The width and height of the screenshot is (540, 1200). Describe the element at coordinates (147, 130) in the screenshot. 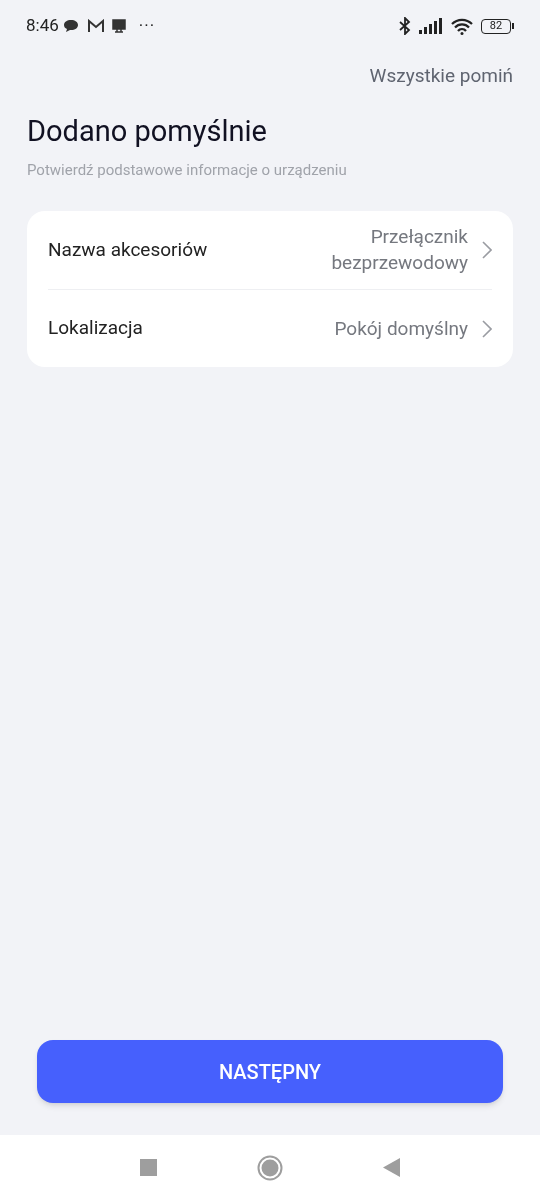

I see `page-title: Dodano pomyślnie` at that location.